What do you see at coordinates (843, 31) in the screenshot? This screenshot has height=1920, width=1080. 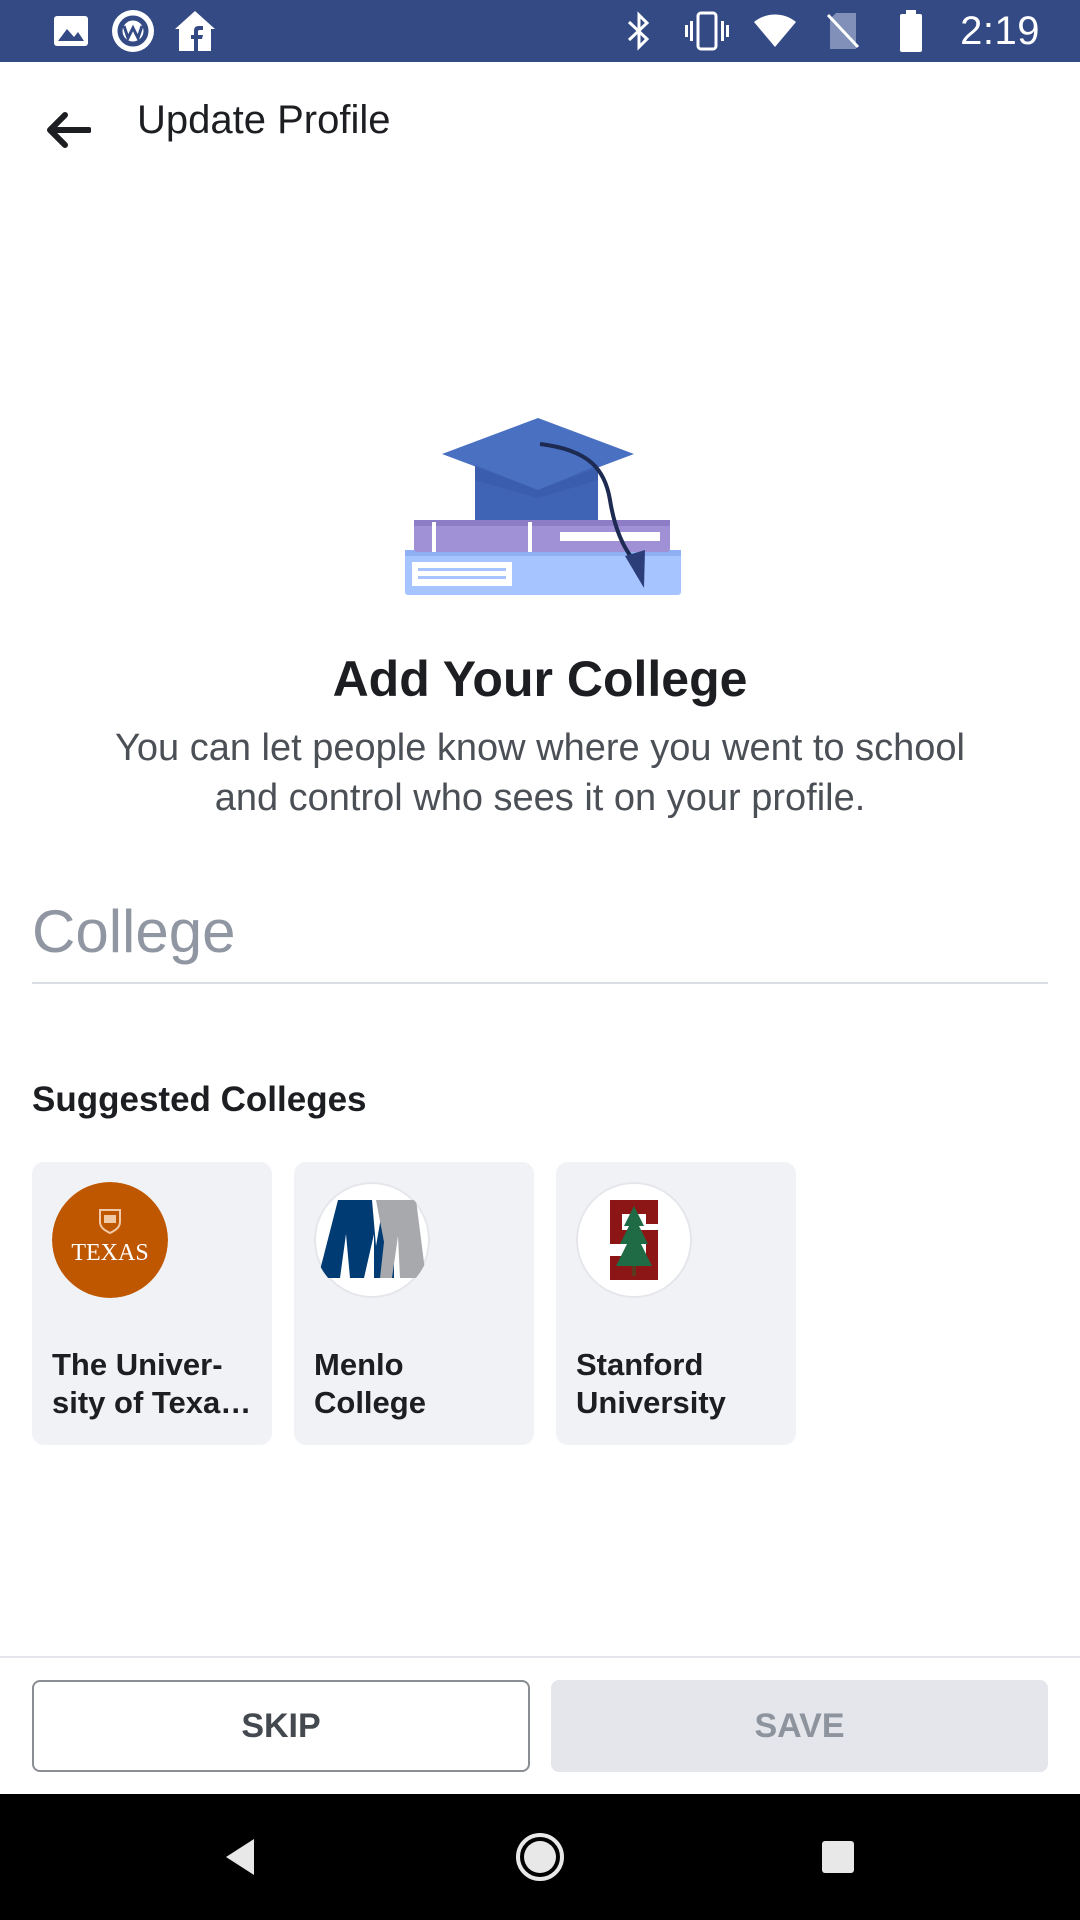 I see `no-sim-icon` at bounding box center [843, 31].